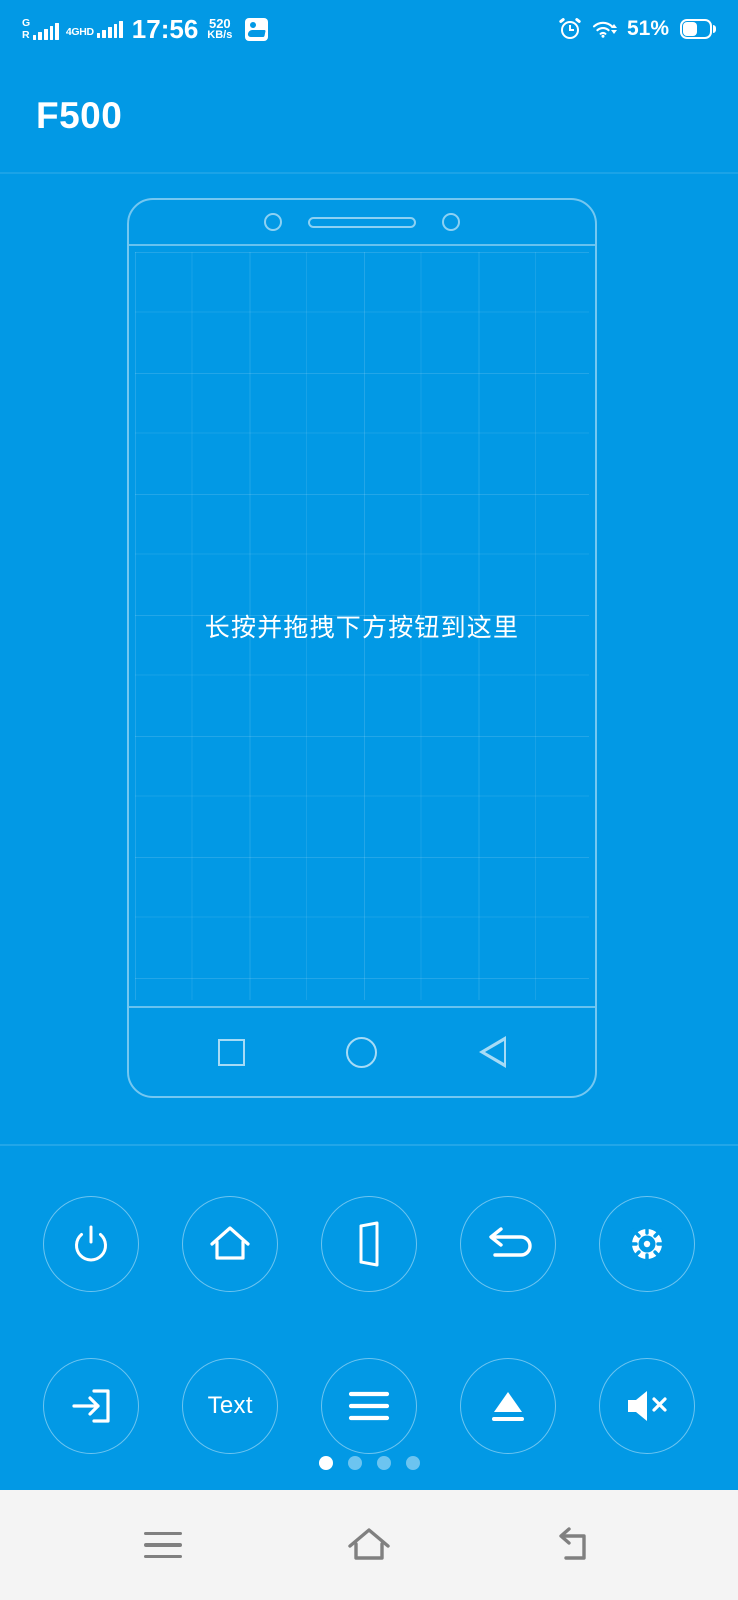 The width and height of the screenshot is (738, 1600). I want to click on recents-square-icon, so click(231, 1052).